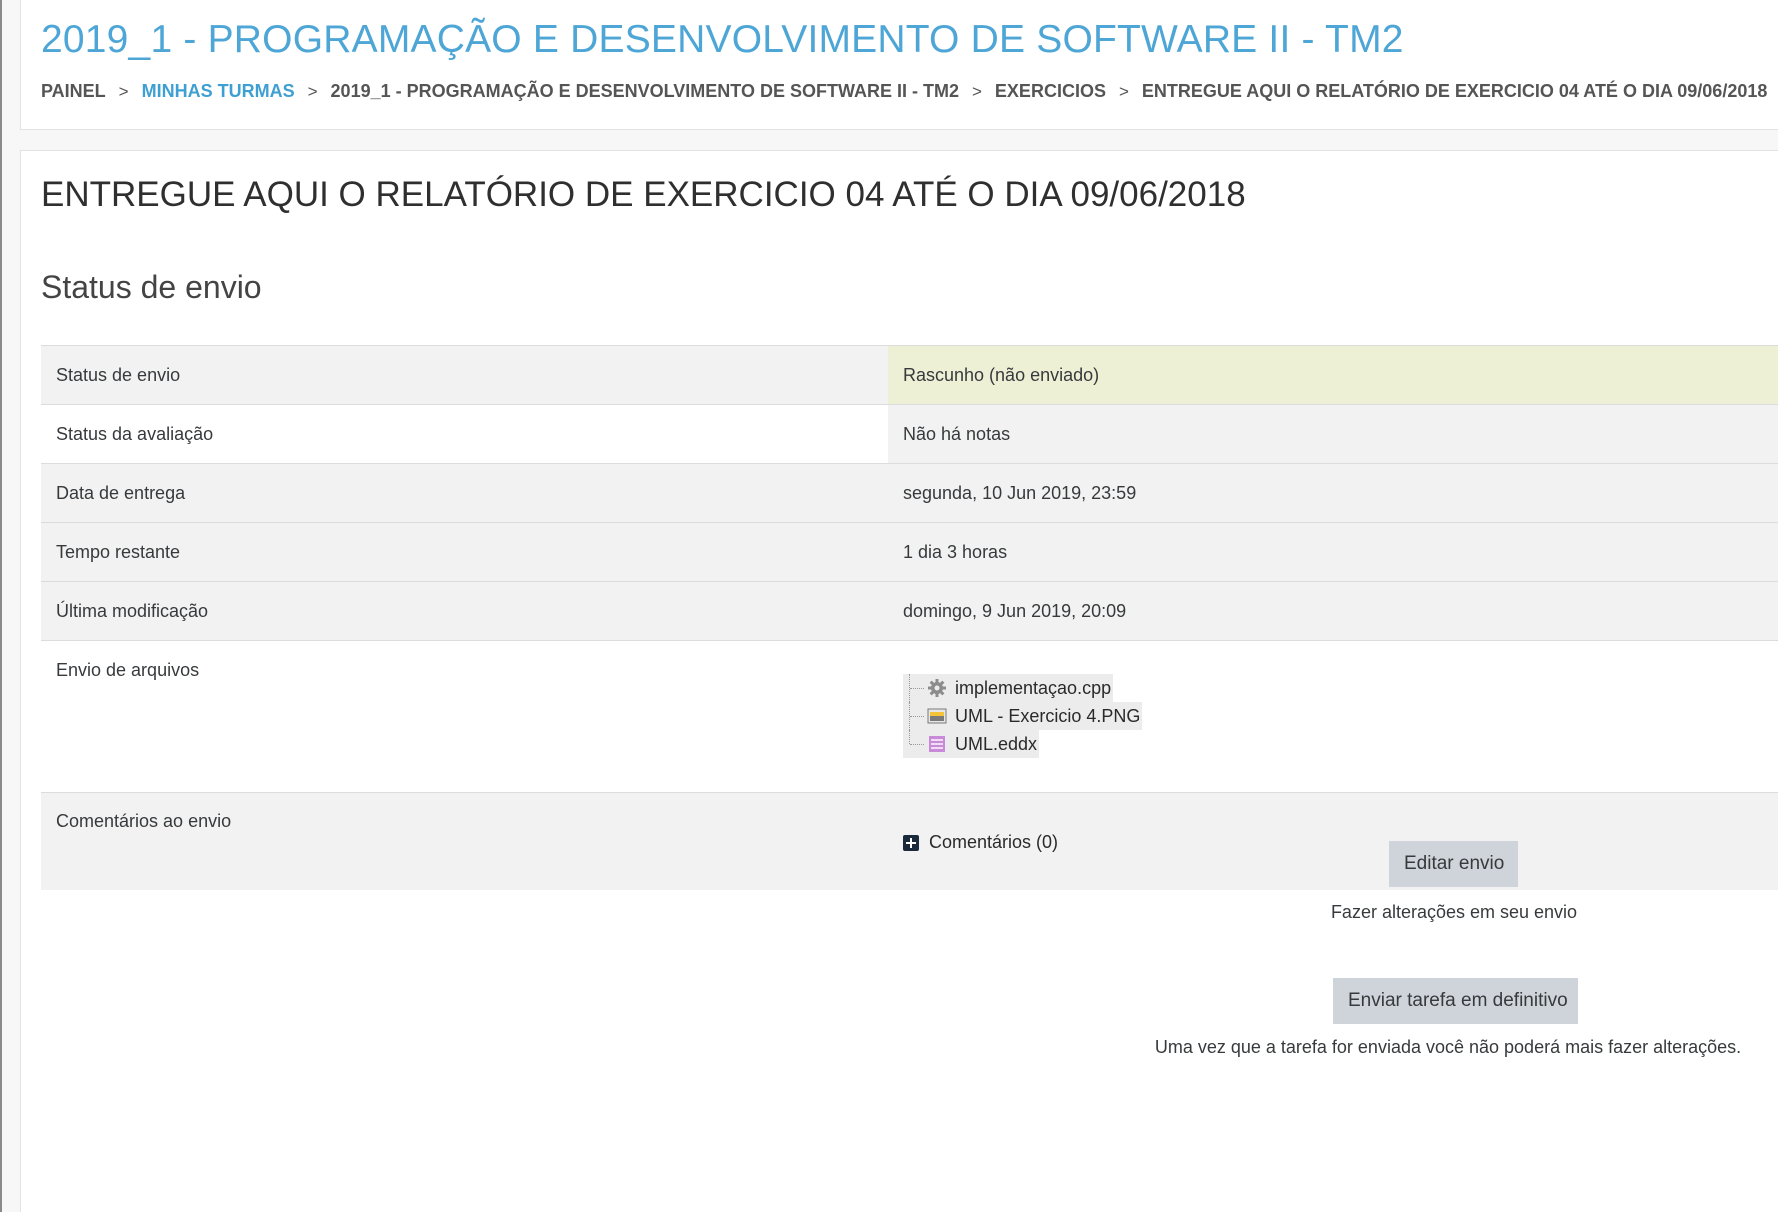  Describe the element at coordinates (121, 493) in the screenshot. I see `due-date-label: Data de entrega` at that location.